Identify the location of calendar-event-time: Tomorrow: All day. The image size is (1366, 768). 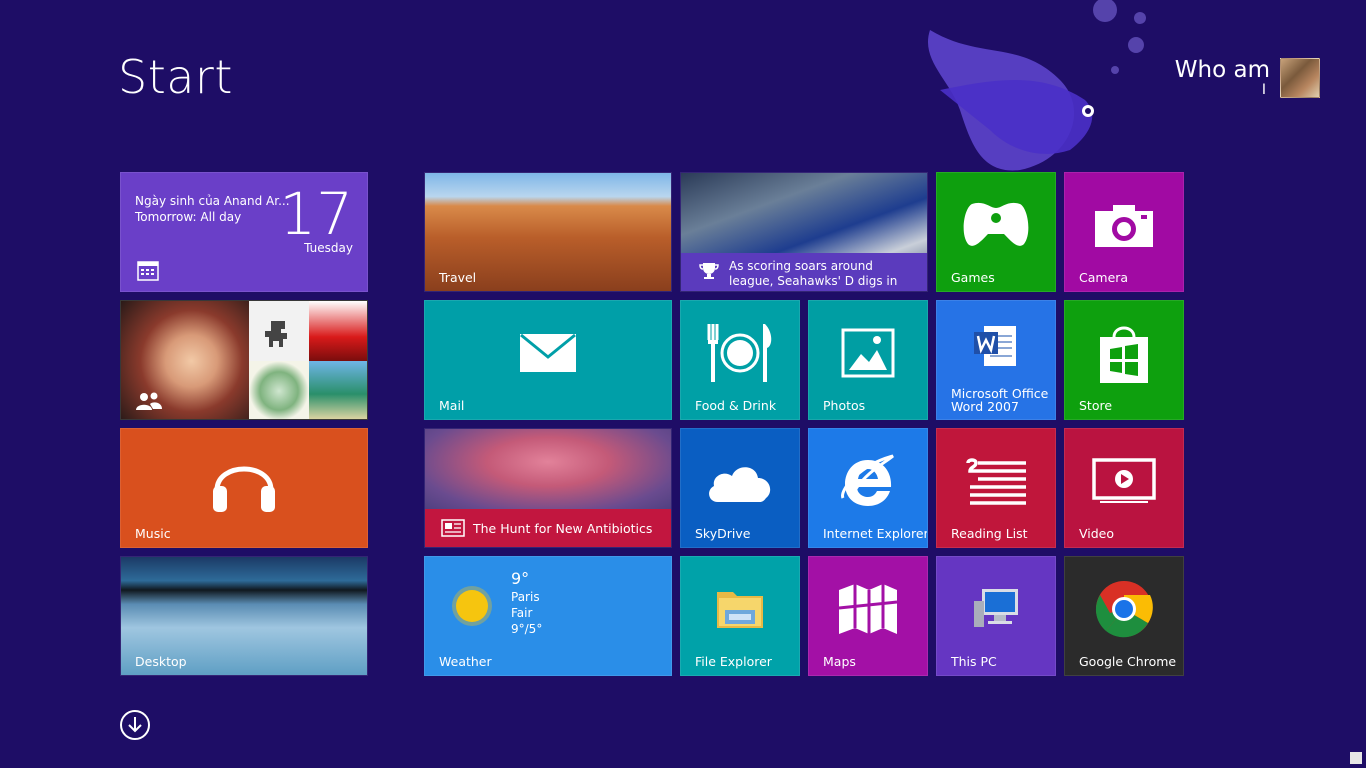
(188, 217).